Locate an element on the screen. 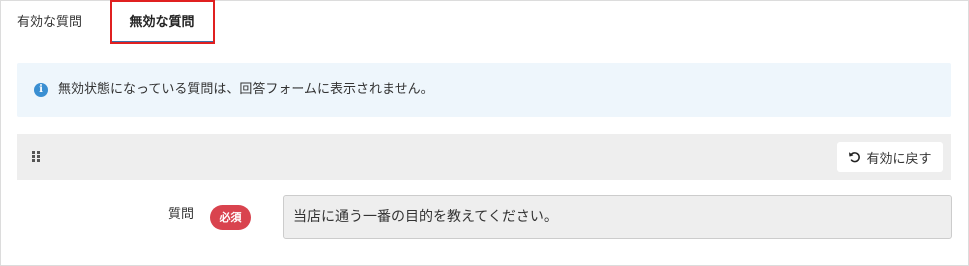  restore-button-label: 有効に戻す is located at coordinates (899, 159).